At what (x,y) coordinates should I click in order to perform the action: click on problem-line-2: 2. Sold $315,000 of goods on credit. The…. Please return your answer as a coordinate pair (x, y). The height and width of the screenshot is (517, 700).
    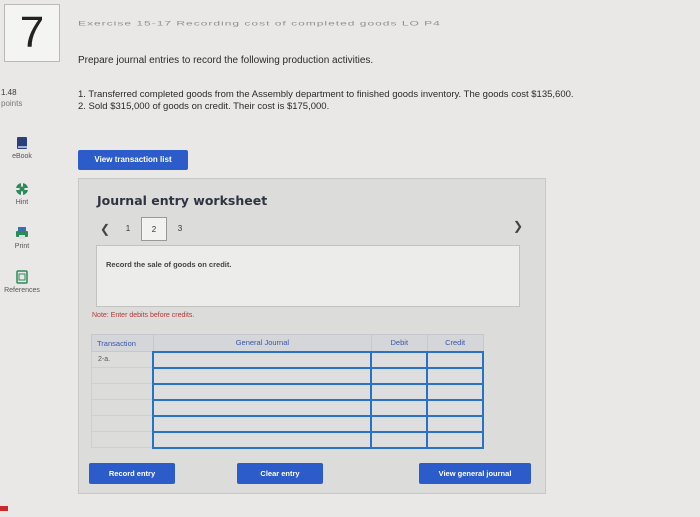
    Looking at the image, I should click on (204, 106).